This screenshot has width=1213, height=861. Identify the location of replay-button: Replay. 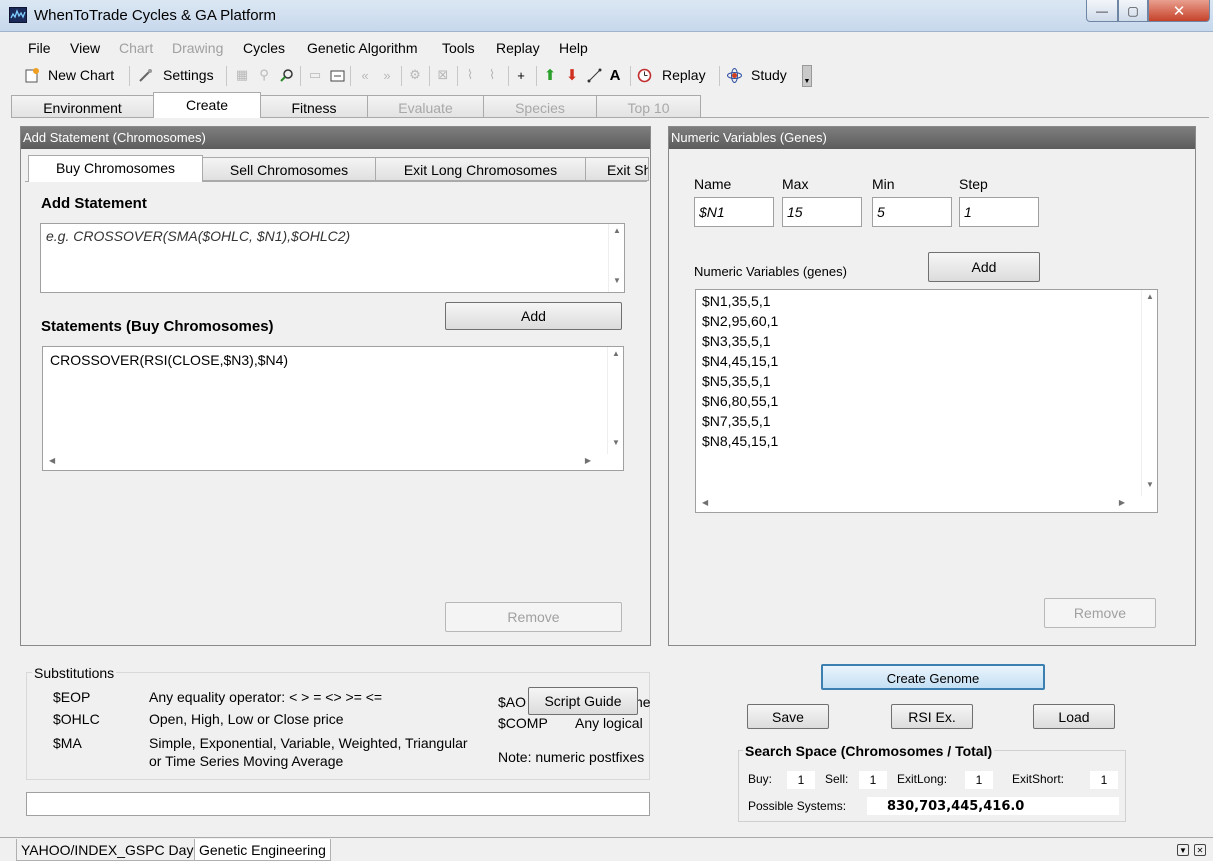
(684, 75).